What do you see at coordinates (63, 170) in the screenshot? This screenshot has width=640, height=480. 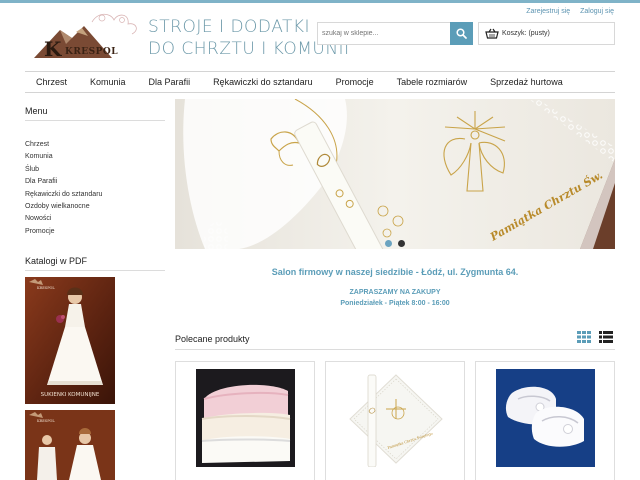 I see `sidebar-item-slub: Ślub` at bounding box center [63, 170].